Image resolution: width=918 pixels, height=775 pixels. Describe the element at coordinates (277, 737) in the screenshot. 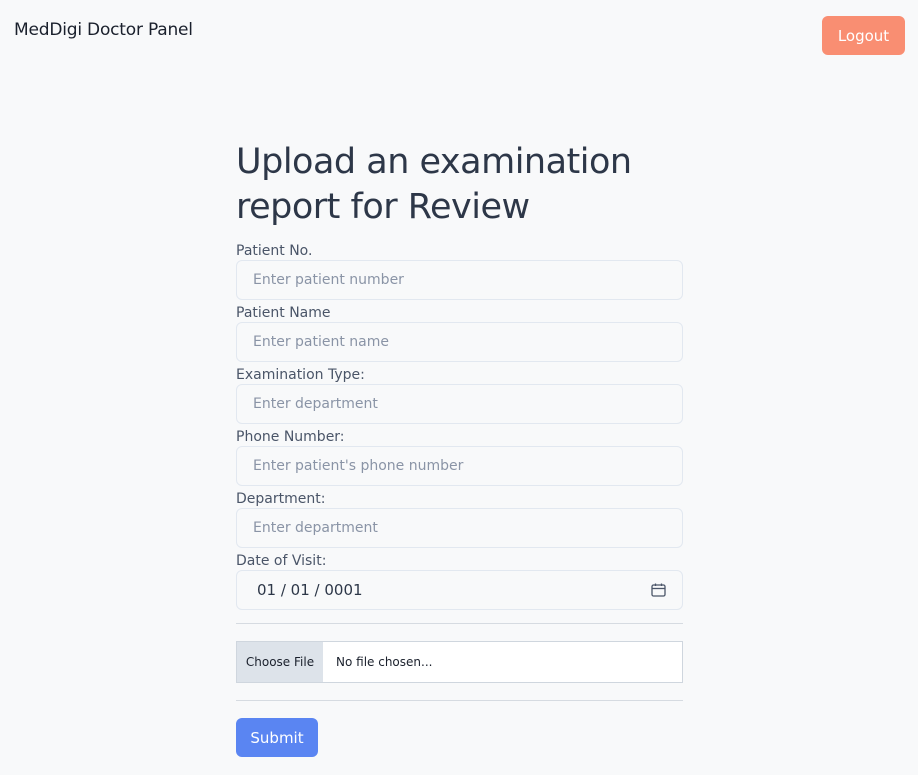

I see `submit-button: Submit` at that location.